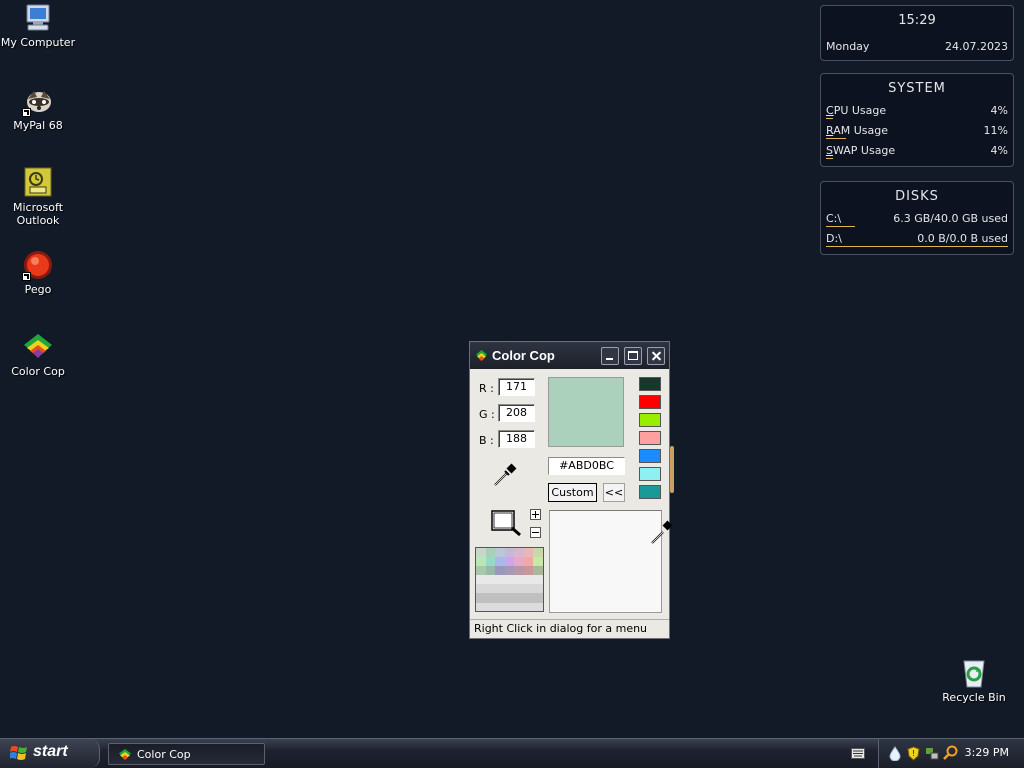 This screenshot has width=1024, height=768. Describe the element at coordinates (38, 42) in the screenshot. I see `desktop-icon-label: My Computer` at that location.